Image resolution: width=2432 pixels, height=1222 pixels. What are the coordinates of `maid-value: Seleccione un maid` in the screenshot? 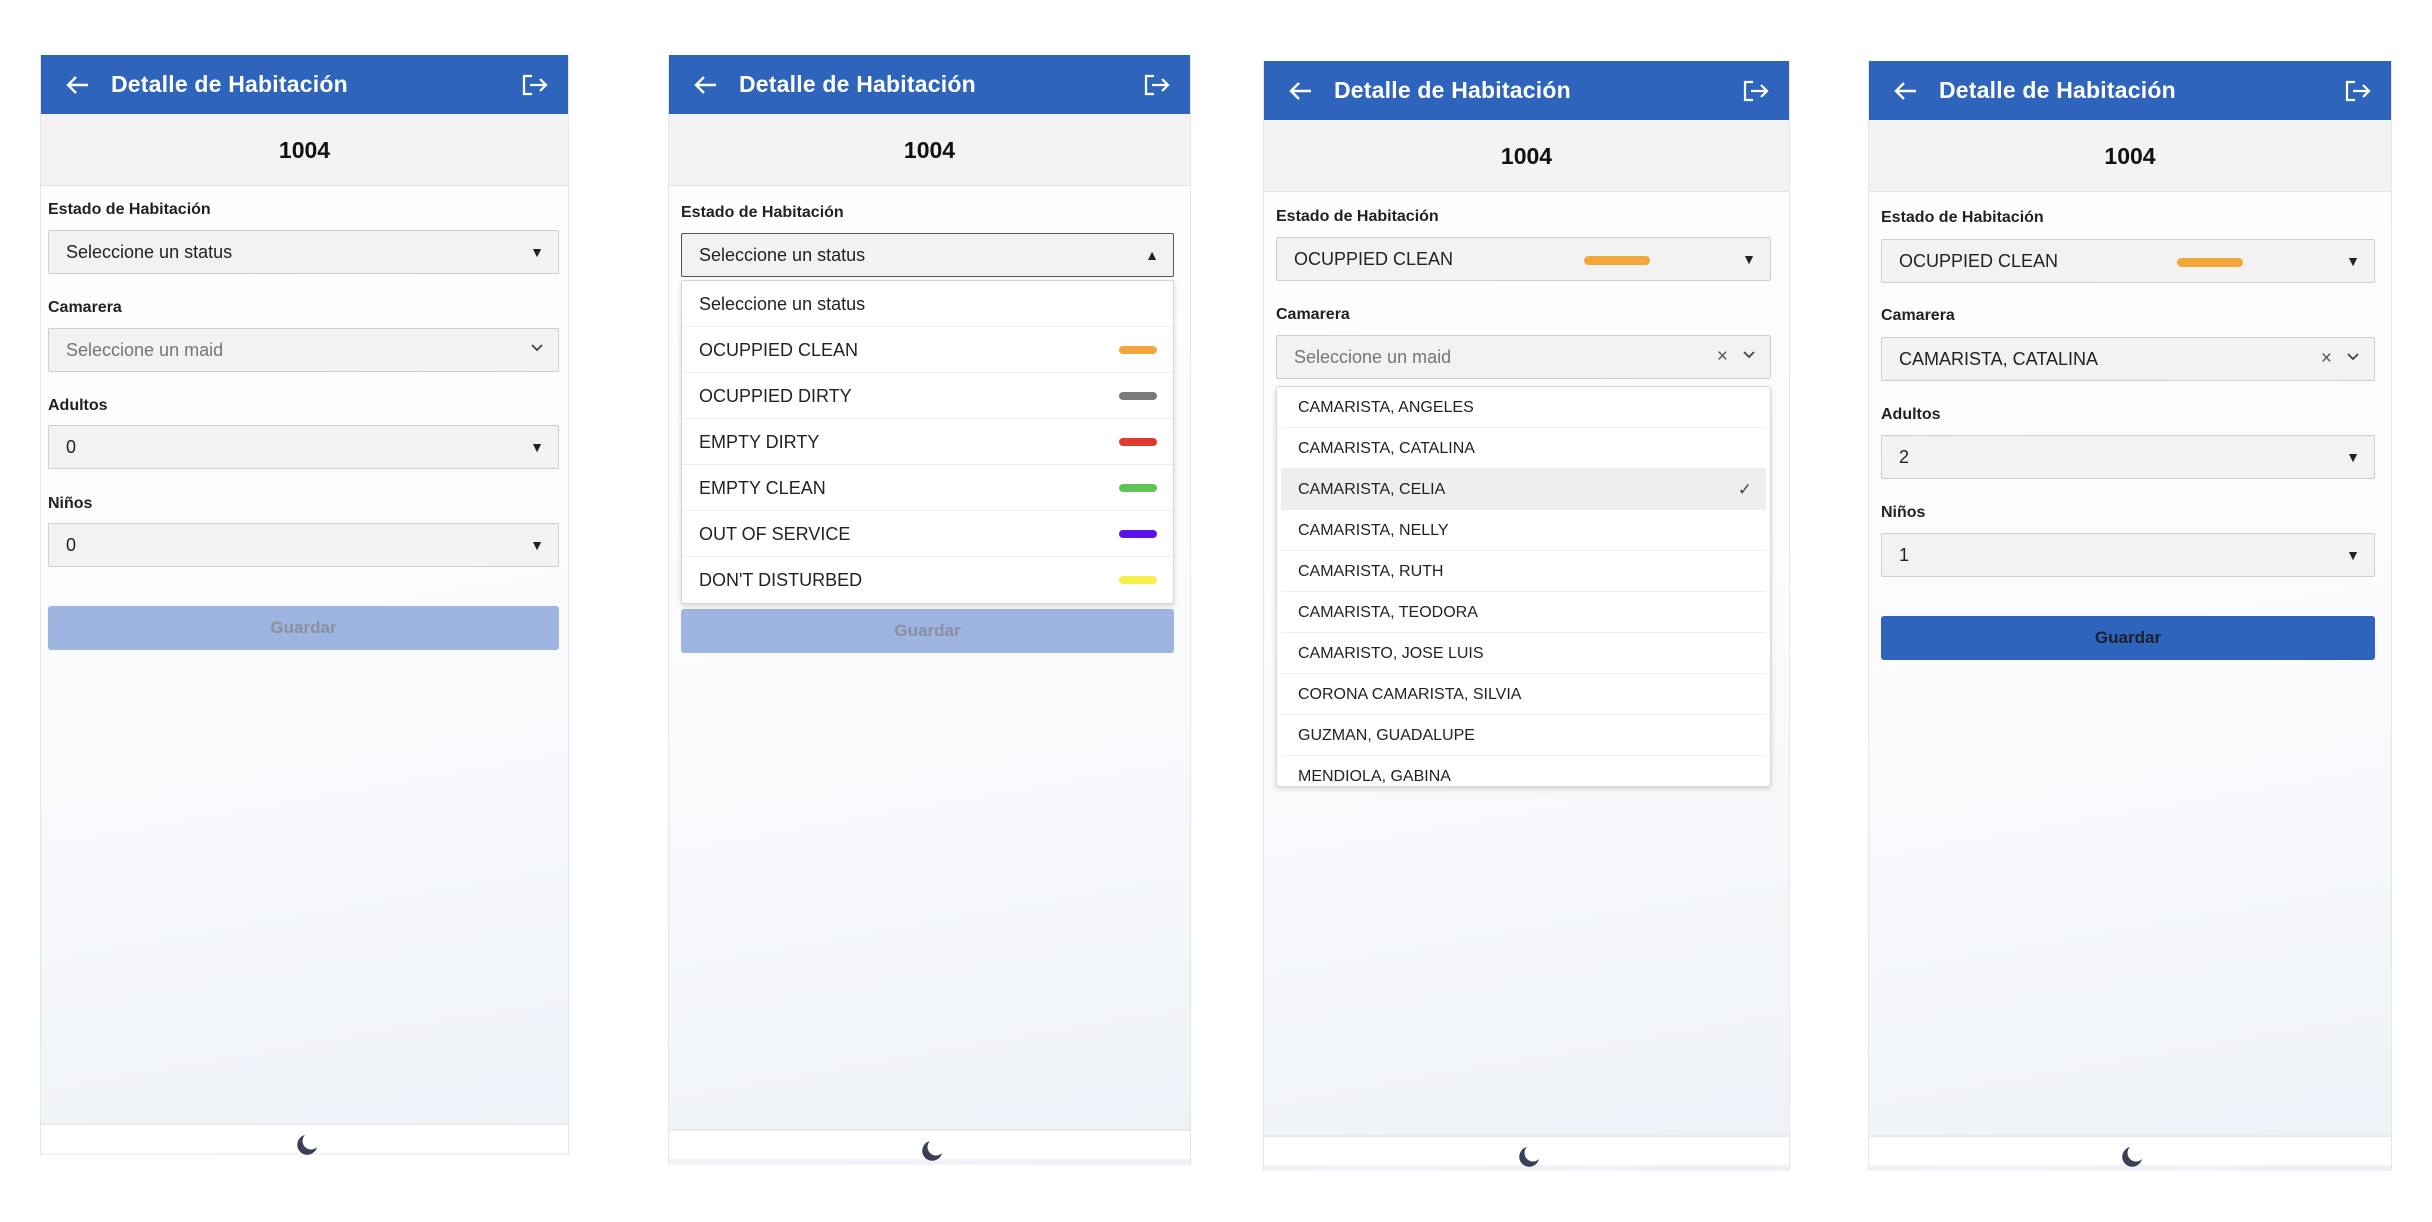 It's located at (145, 350).